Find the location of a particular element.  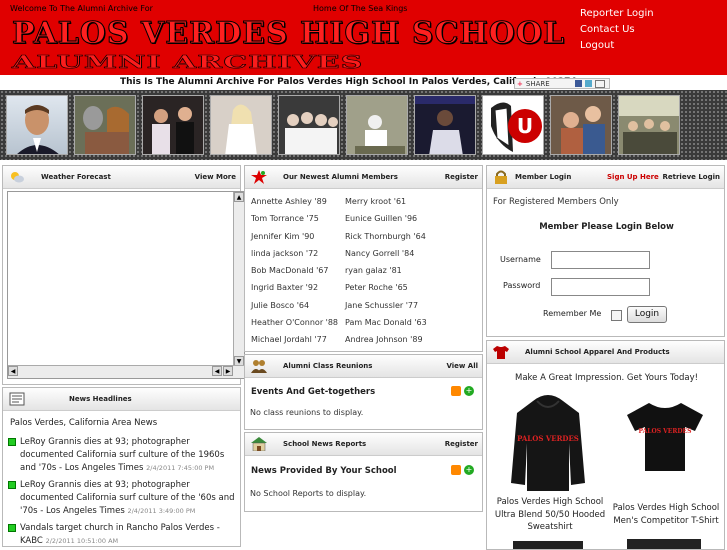

remember-me-checkbox is located at coordinates (616, 315).